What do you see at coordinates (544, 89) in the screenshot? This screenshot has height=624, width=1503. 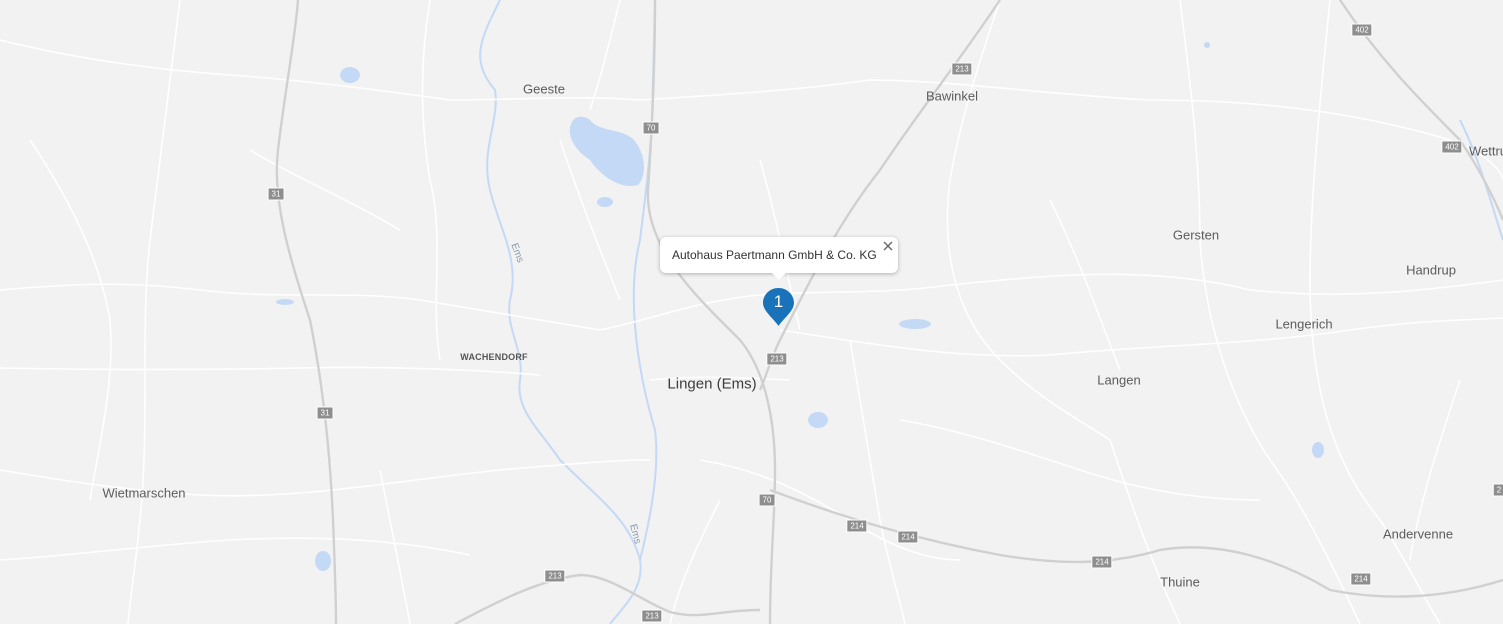 I see `place-label: Geeste` at bounding box center [544, 89].